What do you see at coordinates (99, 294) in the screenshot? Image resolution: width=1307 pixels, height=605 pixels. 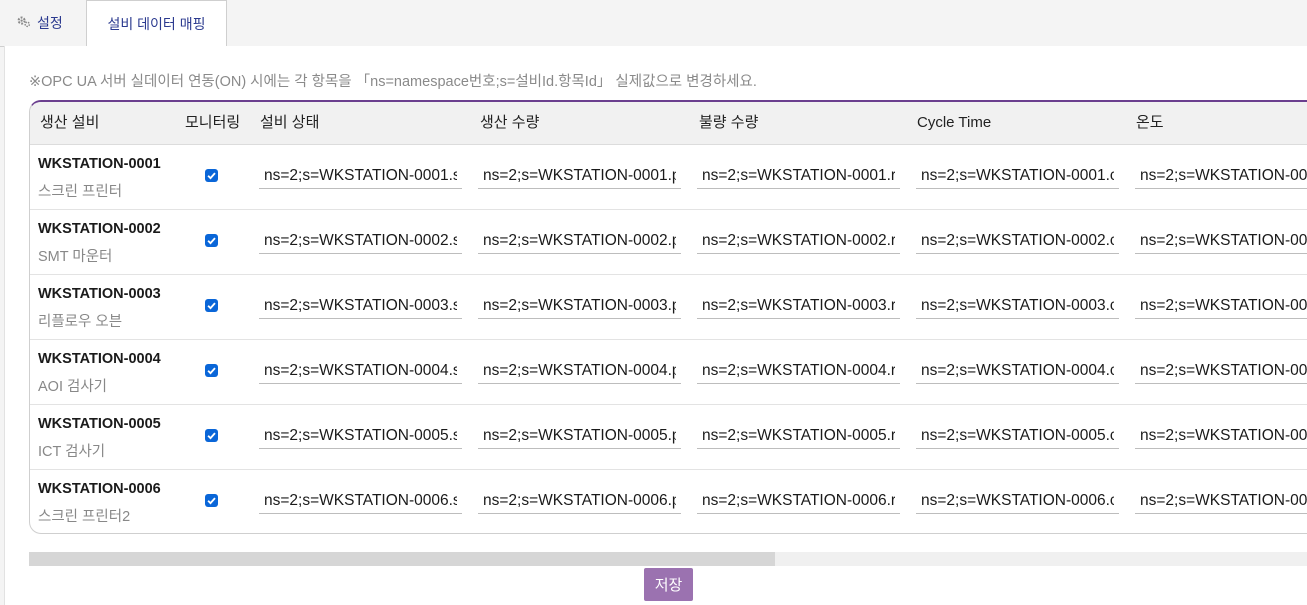 I see `equipment-id: WKSTATION-0003` at bounding box center [99, 294].